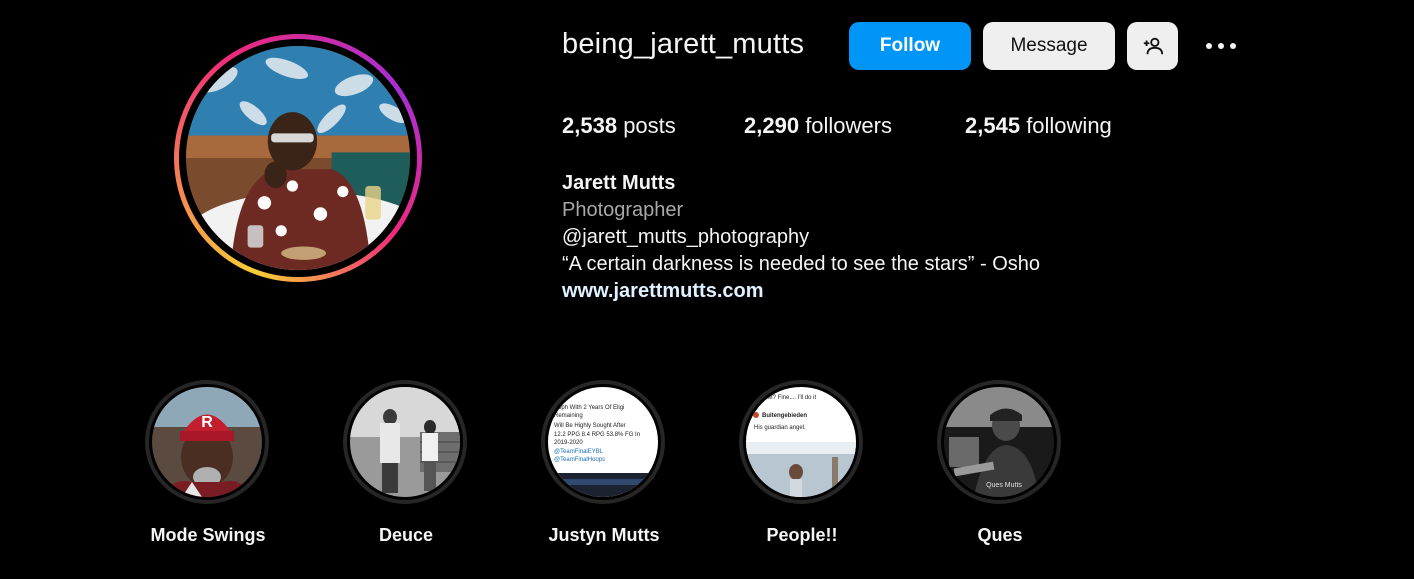 The image size is (1414, 579). Describe the element at coordinates (1069, 125) in the screenshot. I see `following-label: following` at that location.